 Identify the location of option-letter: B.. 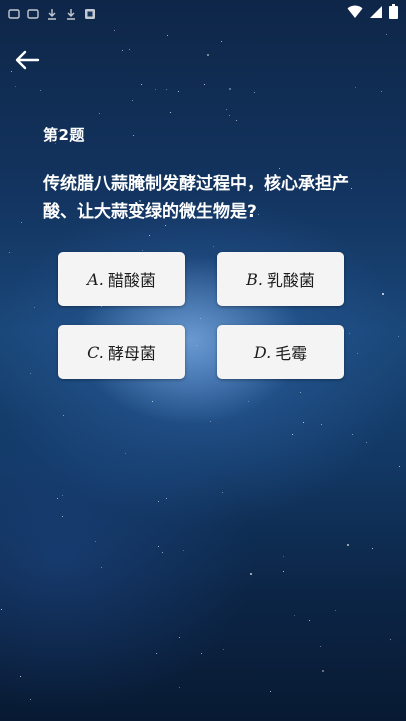
(254, 279).